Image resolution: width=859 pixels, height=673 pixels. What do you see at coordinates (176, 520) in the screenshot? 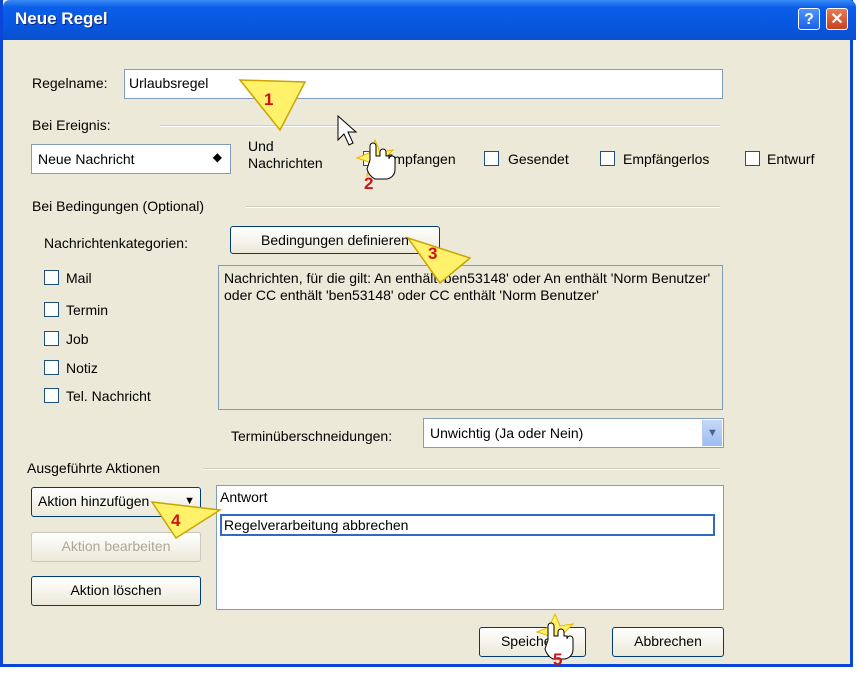
I see `step-4-number: 4` at bounding box center [176, 520].